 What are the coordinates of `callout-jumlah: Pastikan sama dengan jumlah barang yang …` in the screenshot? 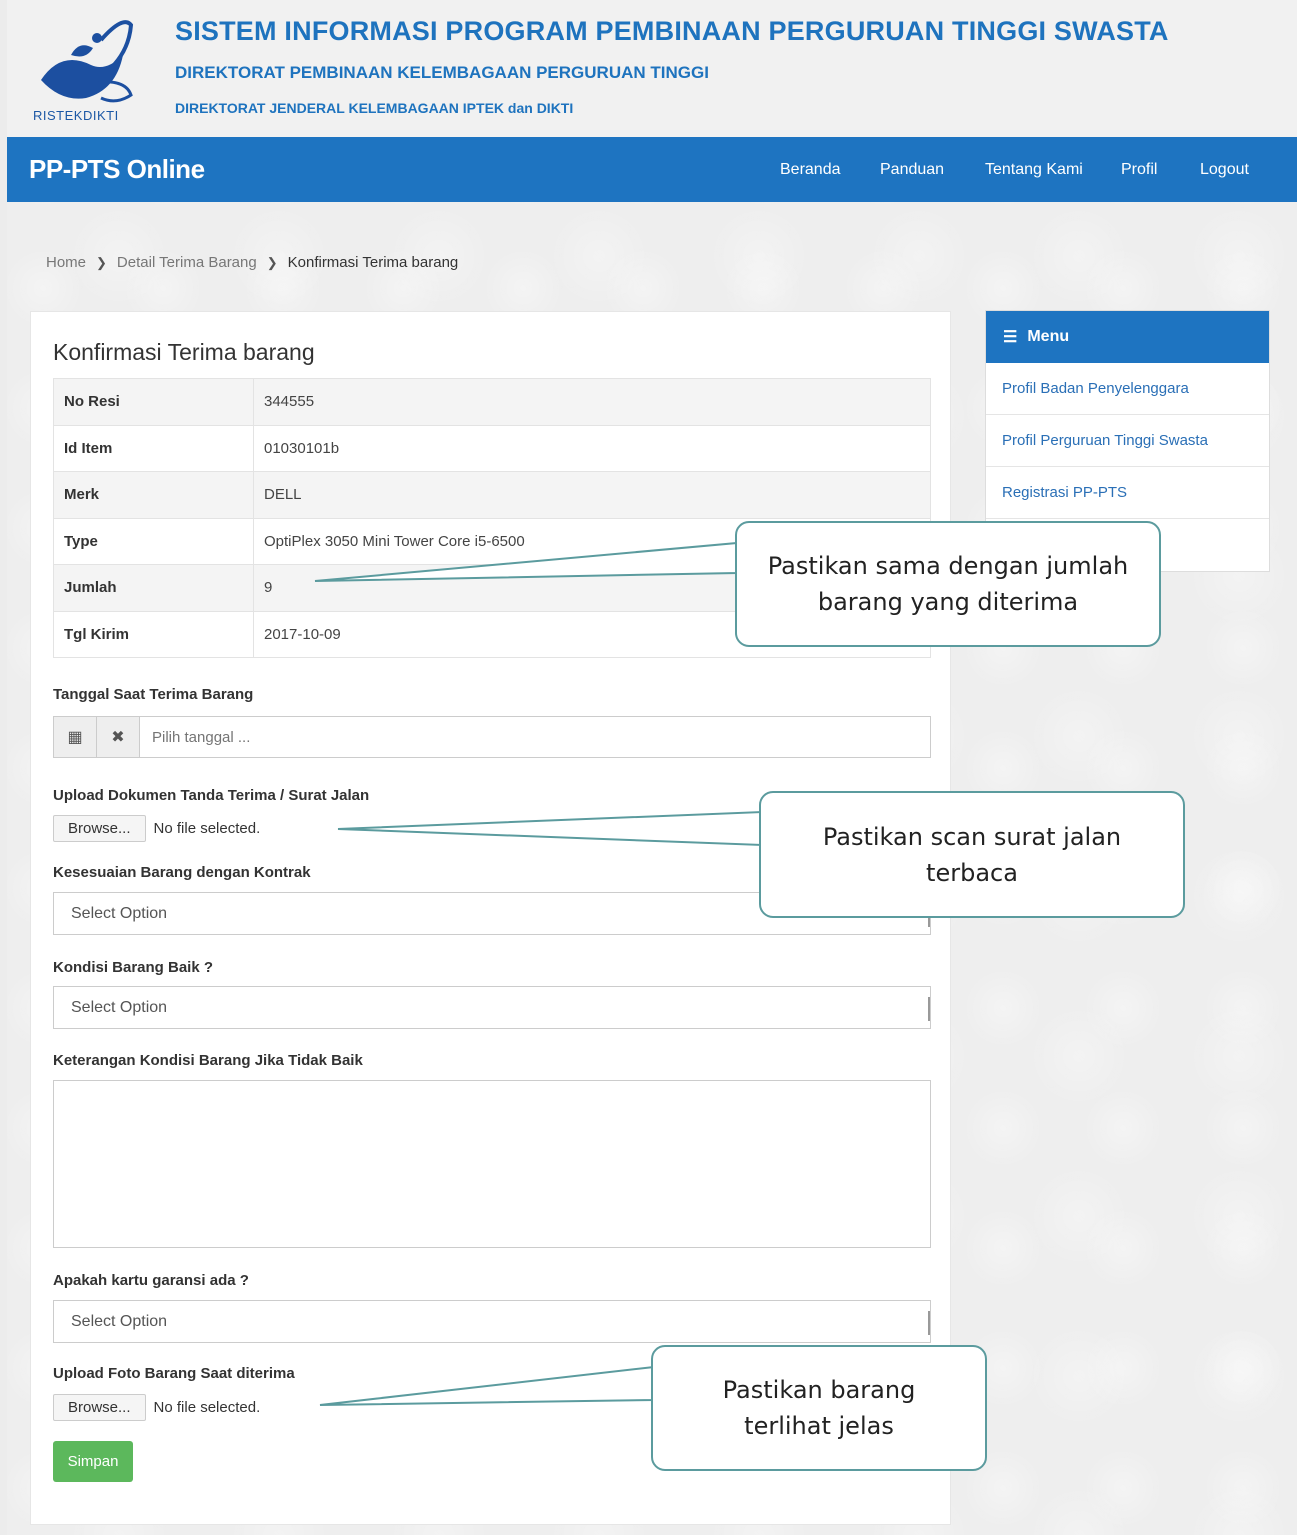 It's located at (948, 584).